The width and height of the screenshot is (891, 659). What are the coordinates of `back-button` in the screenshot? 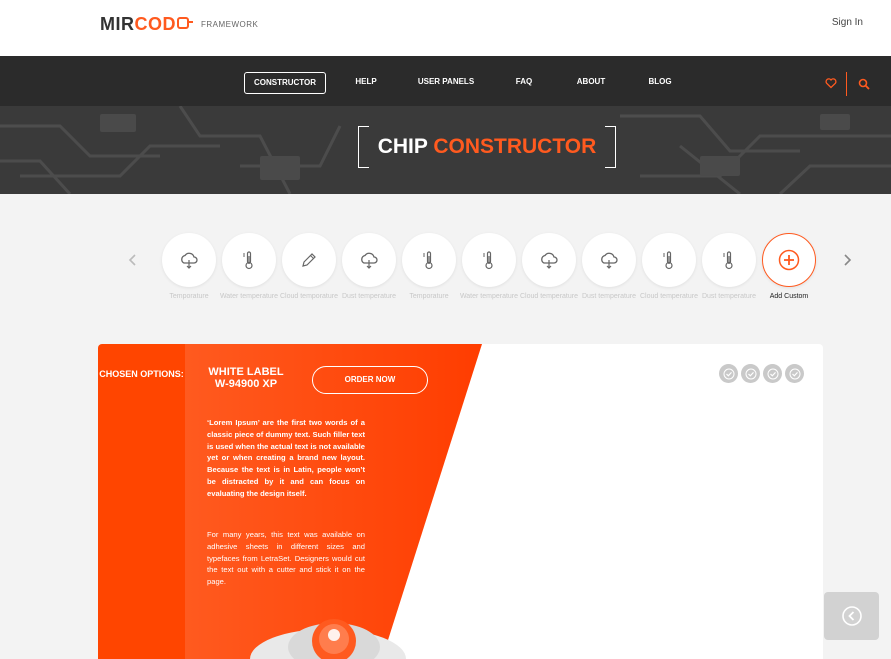 It's located at (851, 616).